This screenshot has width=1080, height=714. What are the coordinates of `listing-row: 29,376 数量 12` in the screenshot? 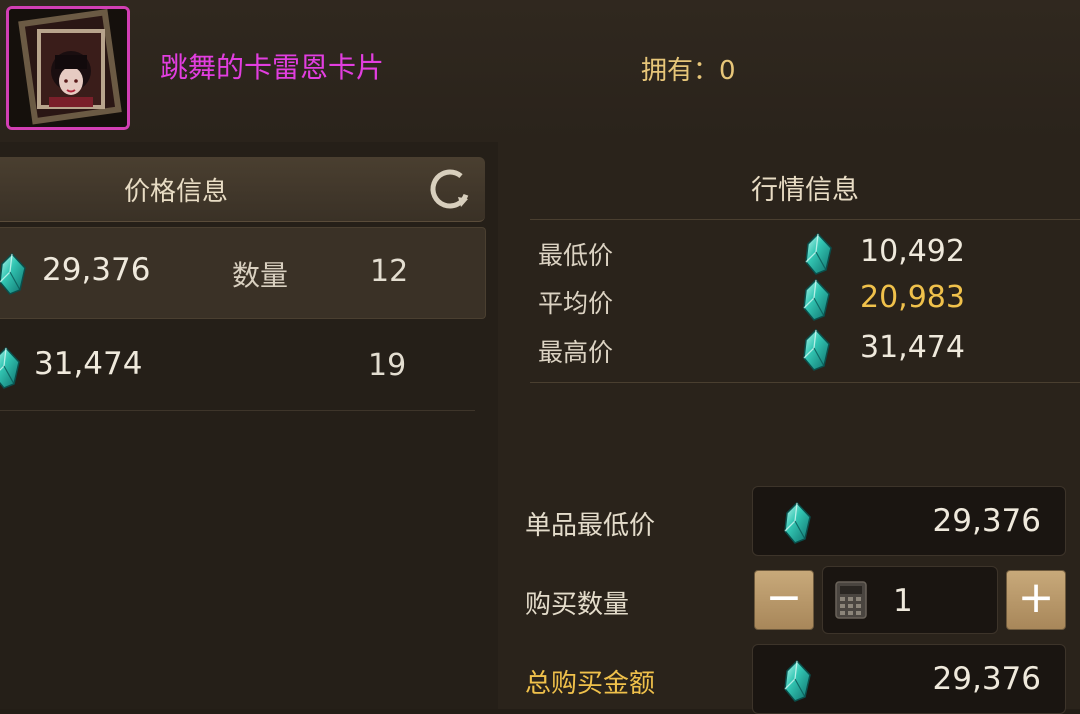 It's located at (243, 273).